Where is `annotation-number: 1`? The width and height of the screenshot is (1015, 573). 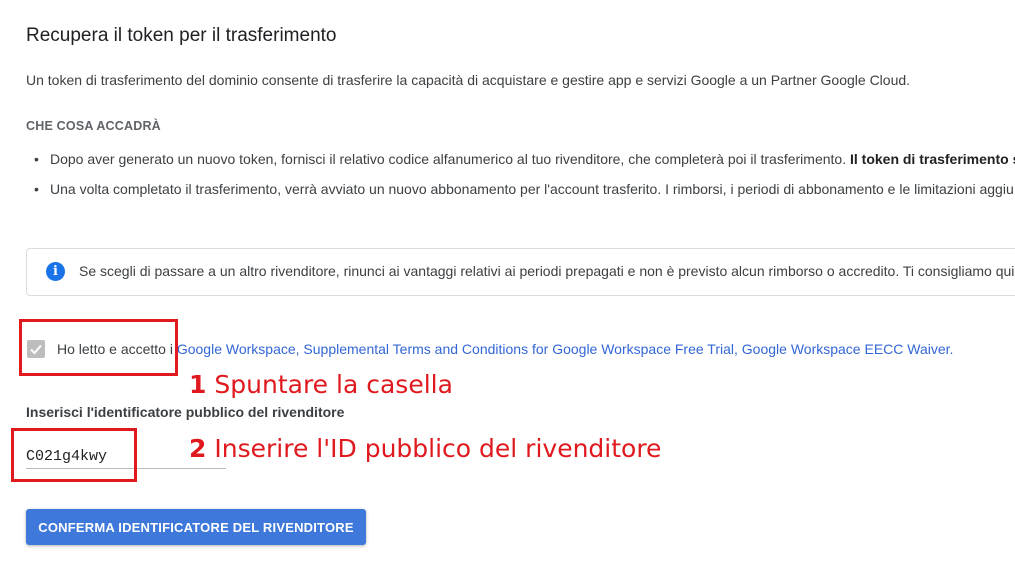
annotation-number: 1 is located at coordinates (198, 384).